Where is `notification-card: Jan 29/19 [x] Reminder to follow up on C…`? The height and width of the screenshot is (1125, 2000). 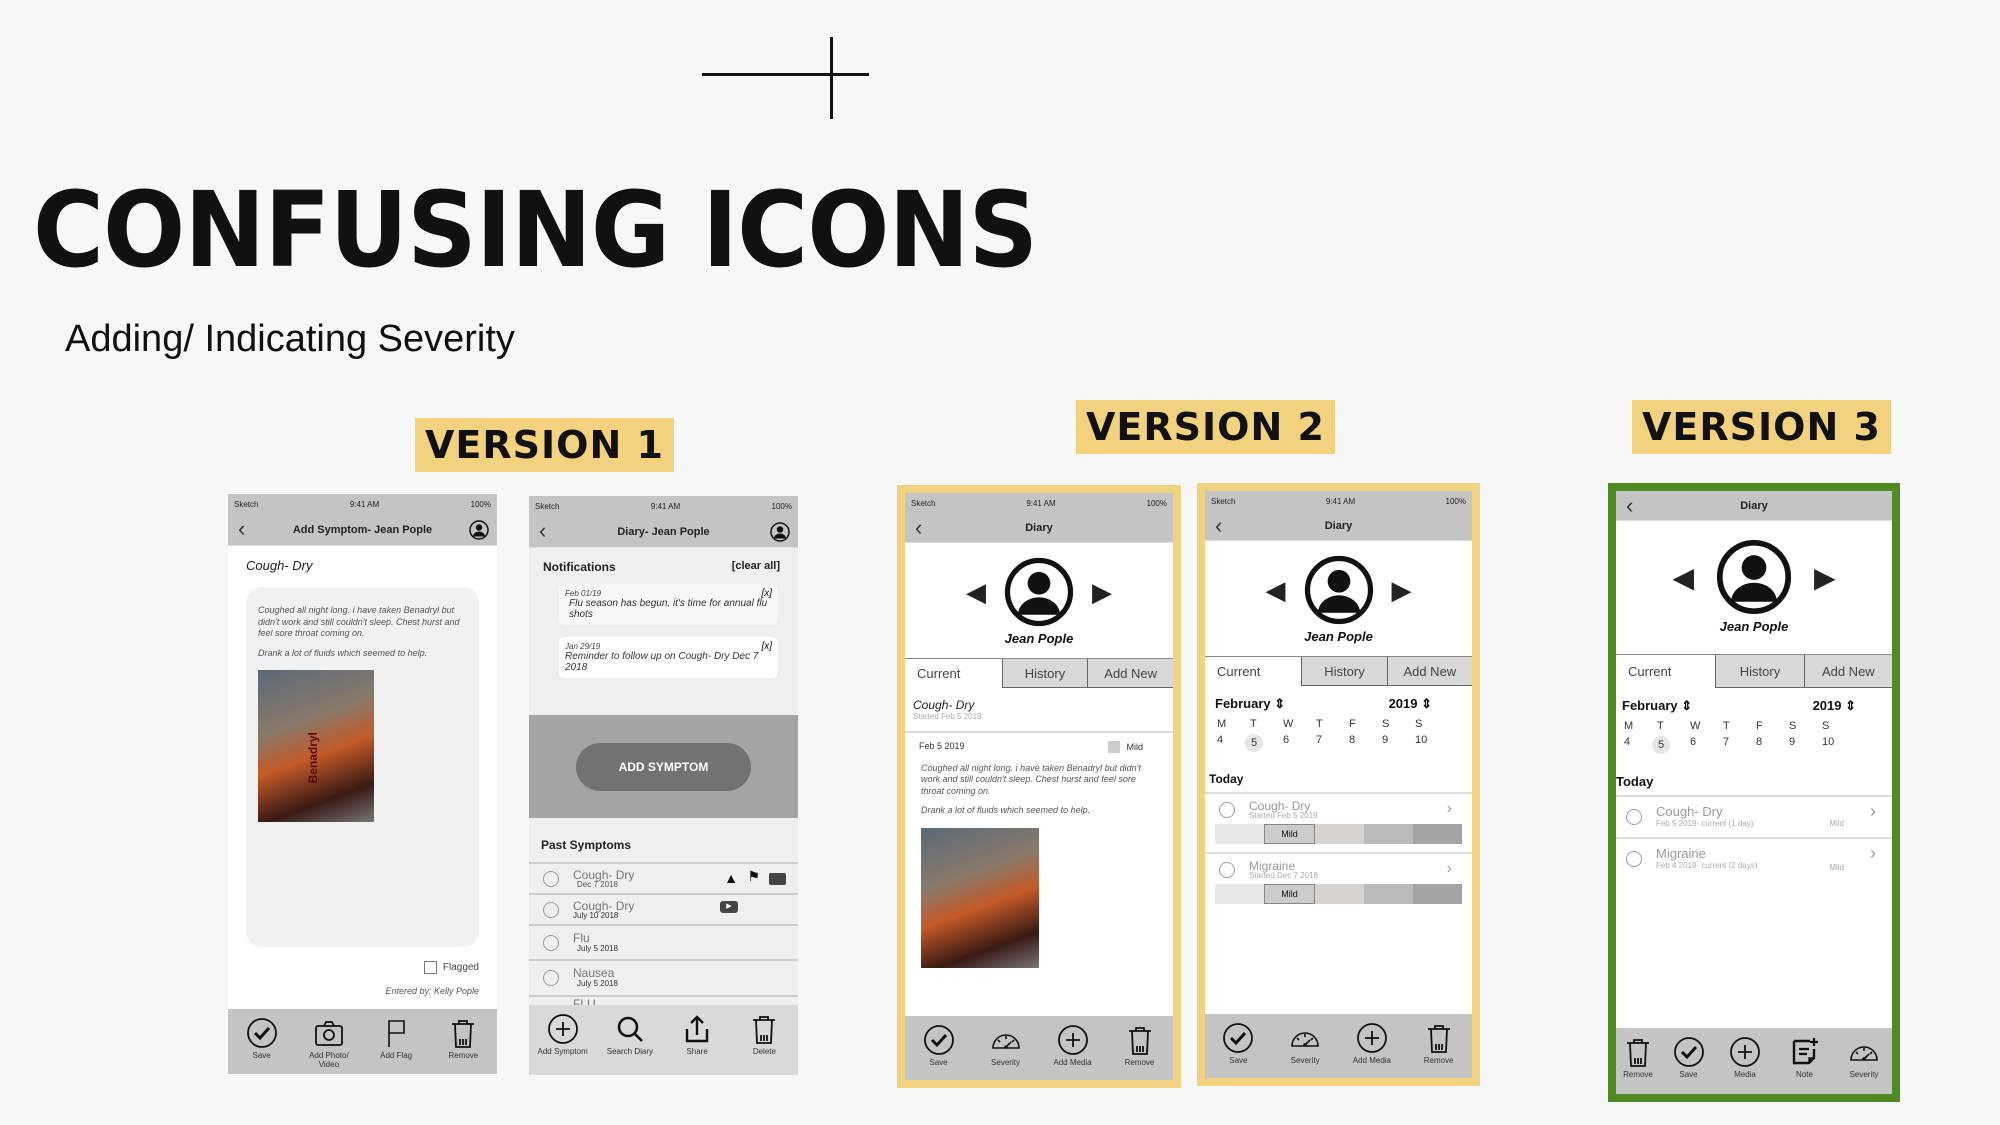 notification-card: Jan 29/19 [x] Reminder to follow up on C… is located at coordinates (668, 657).